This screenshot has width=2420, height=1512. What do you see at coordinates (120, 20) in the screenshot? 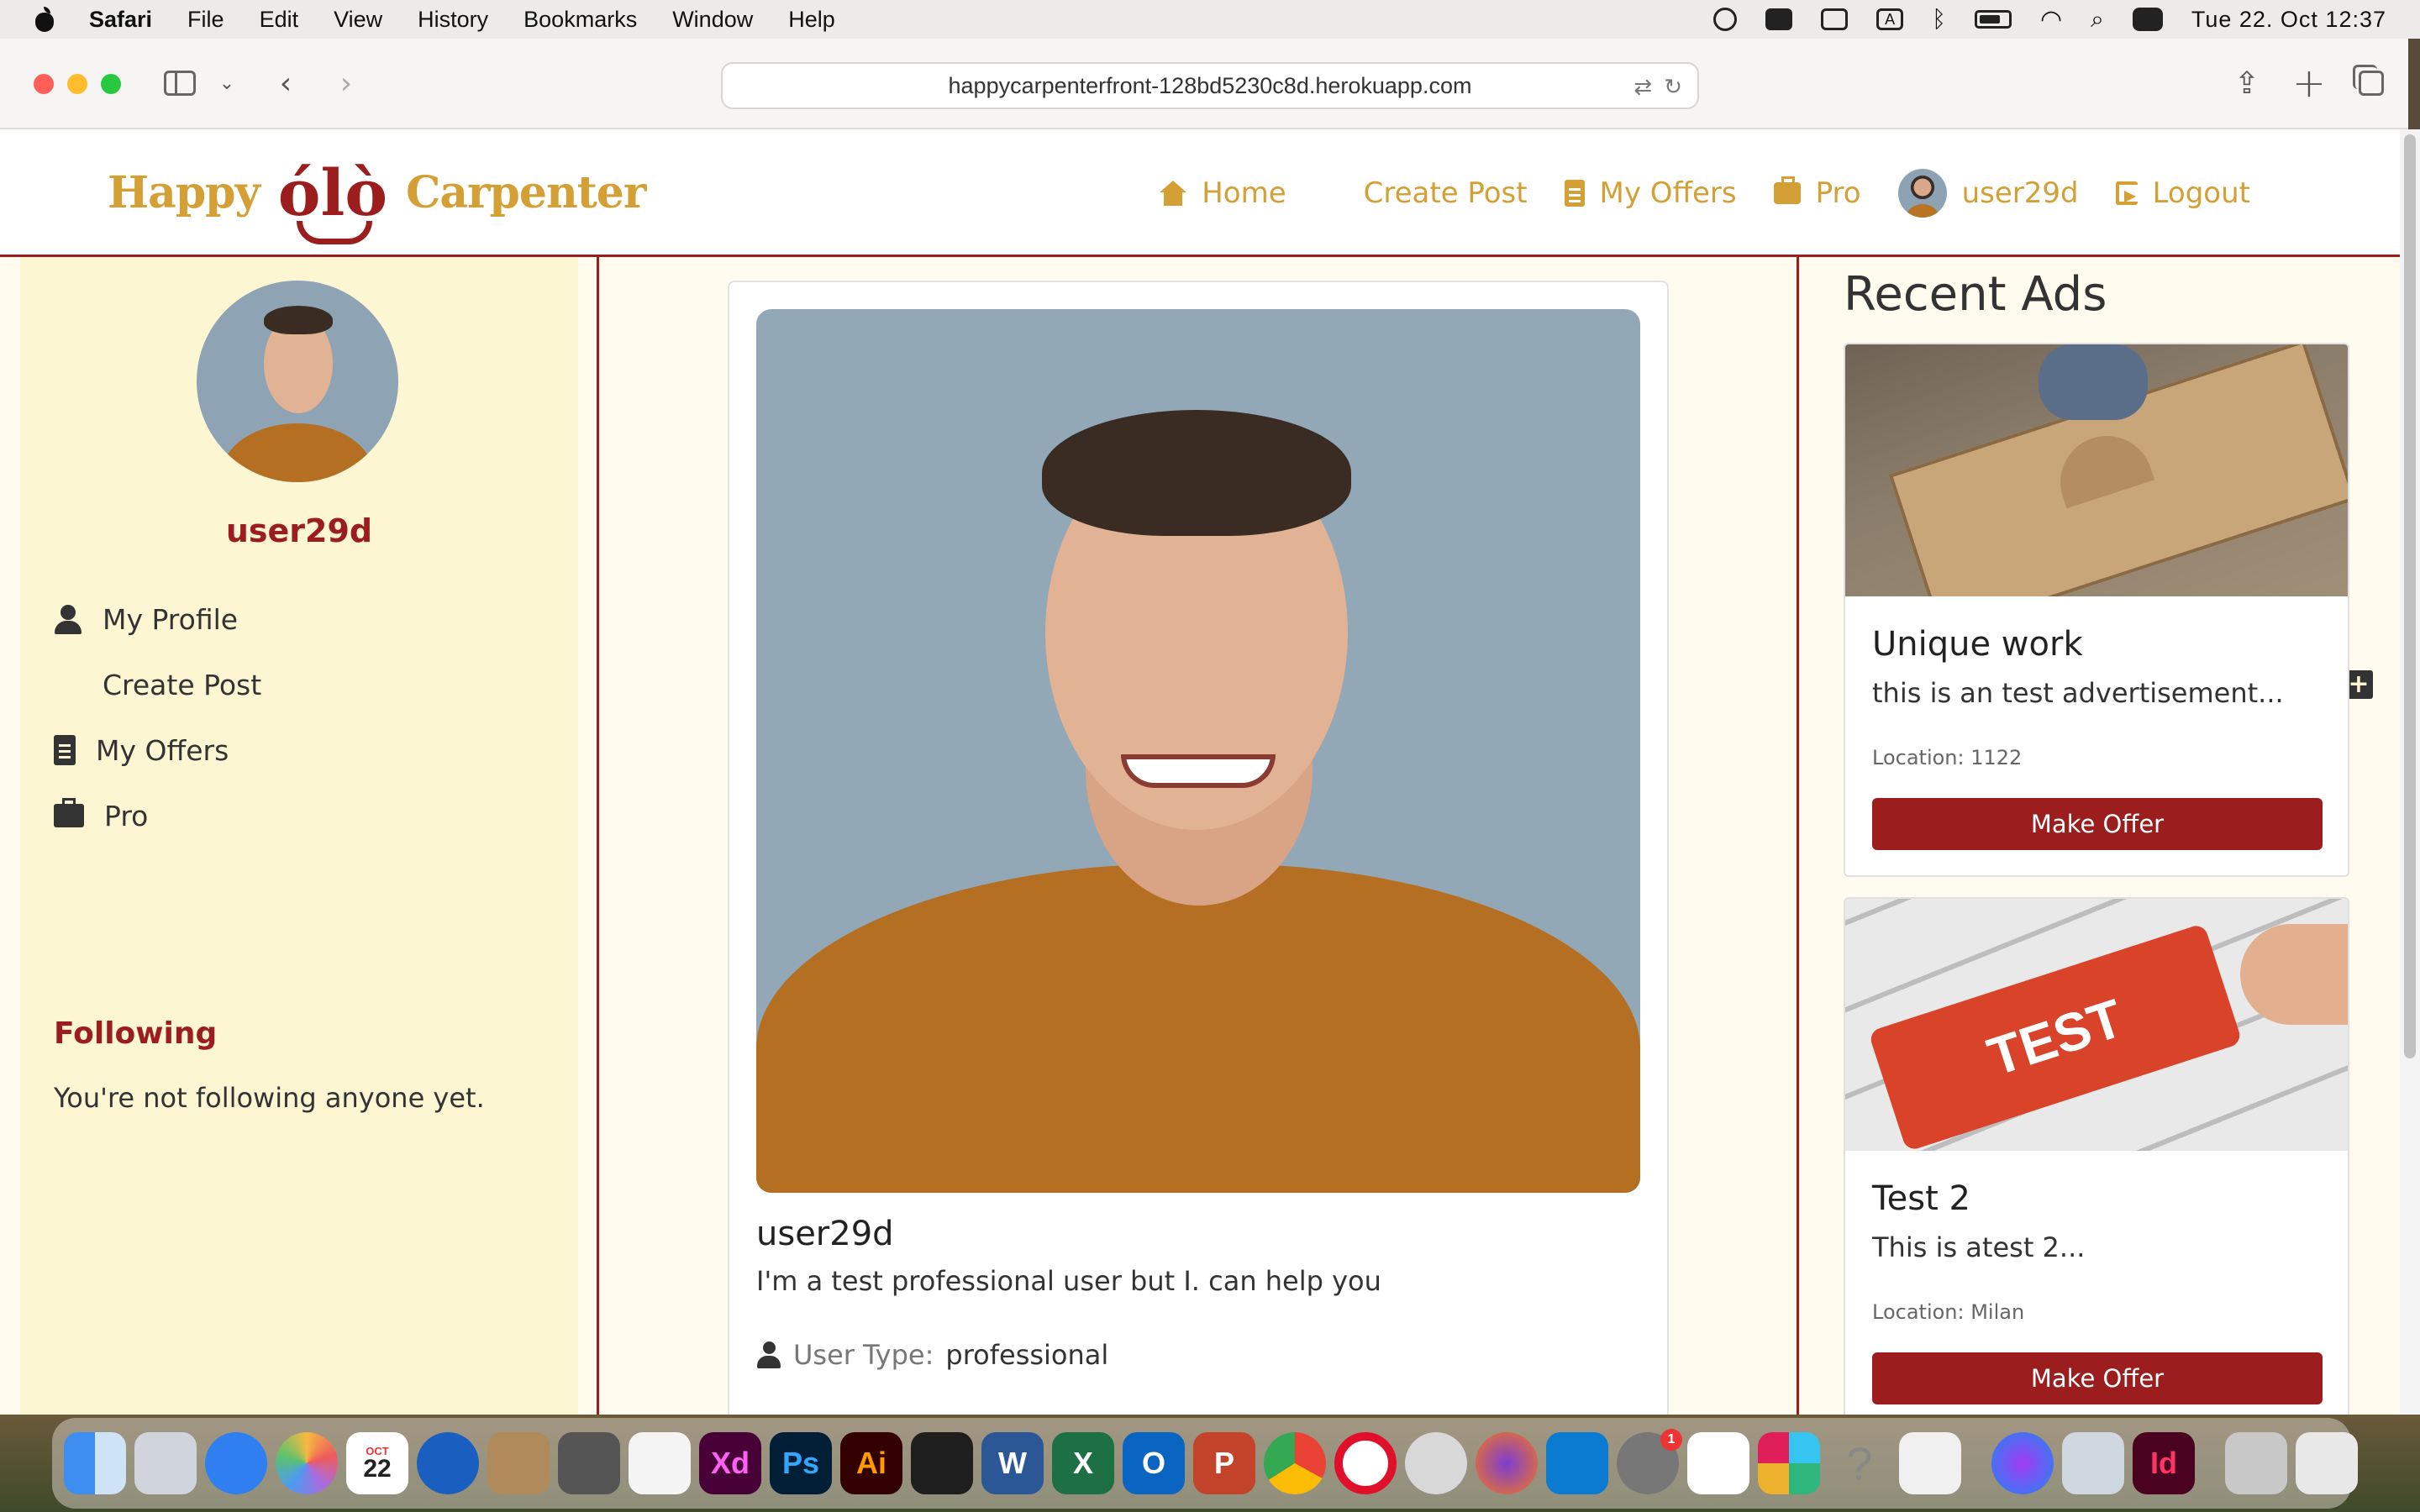
I see `menu-app-name: Safari` at bounding box center [120, 20].